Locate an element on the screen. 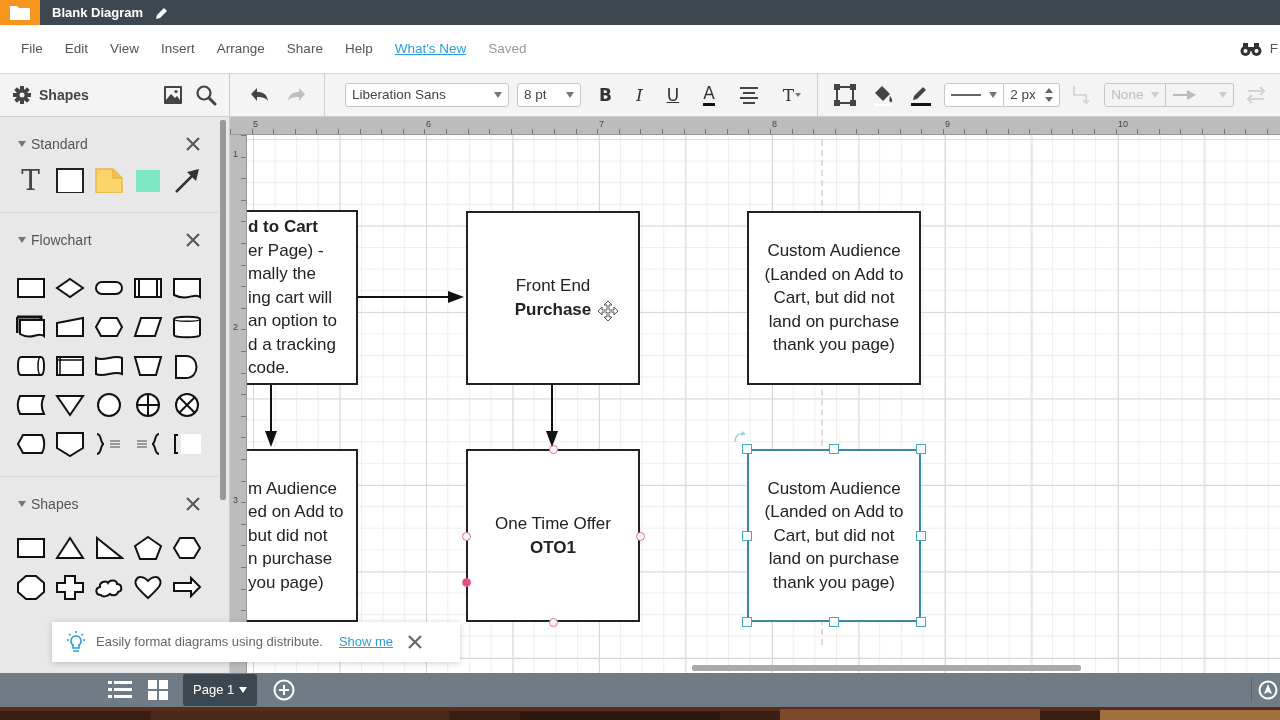  cross-shape-icon is located at coordinates (69, 587).